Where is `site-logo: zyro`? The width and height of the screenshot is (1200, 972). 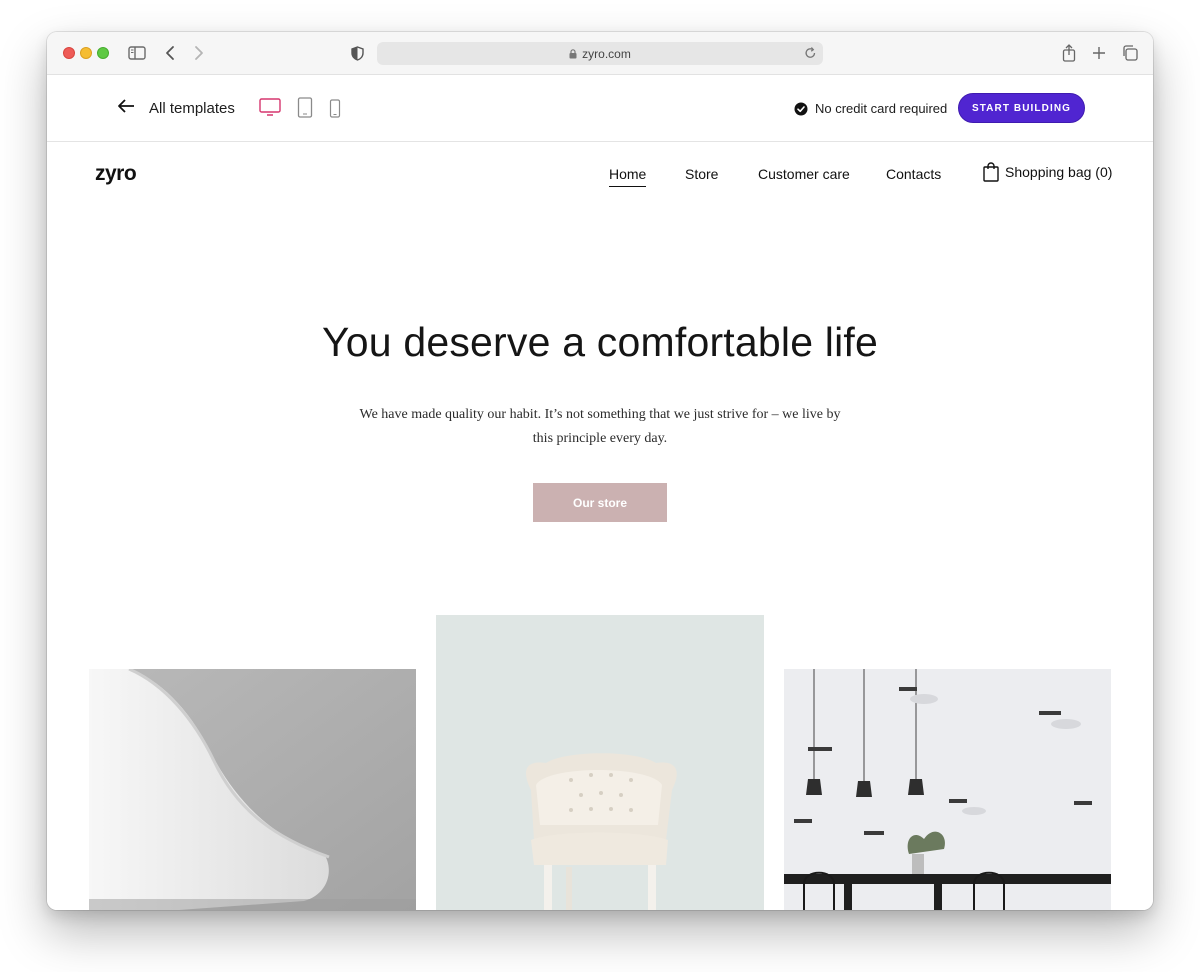
site-logo: zyro is located at coordinates (116, 174).